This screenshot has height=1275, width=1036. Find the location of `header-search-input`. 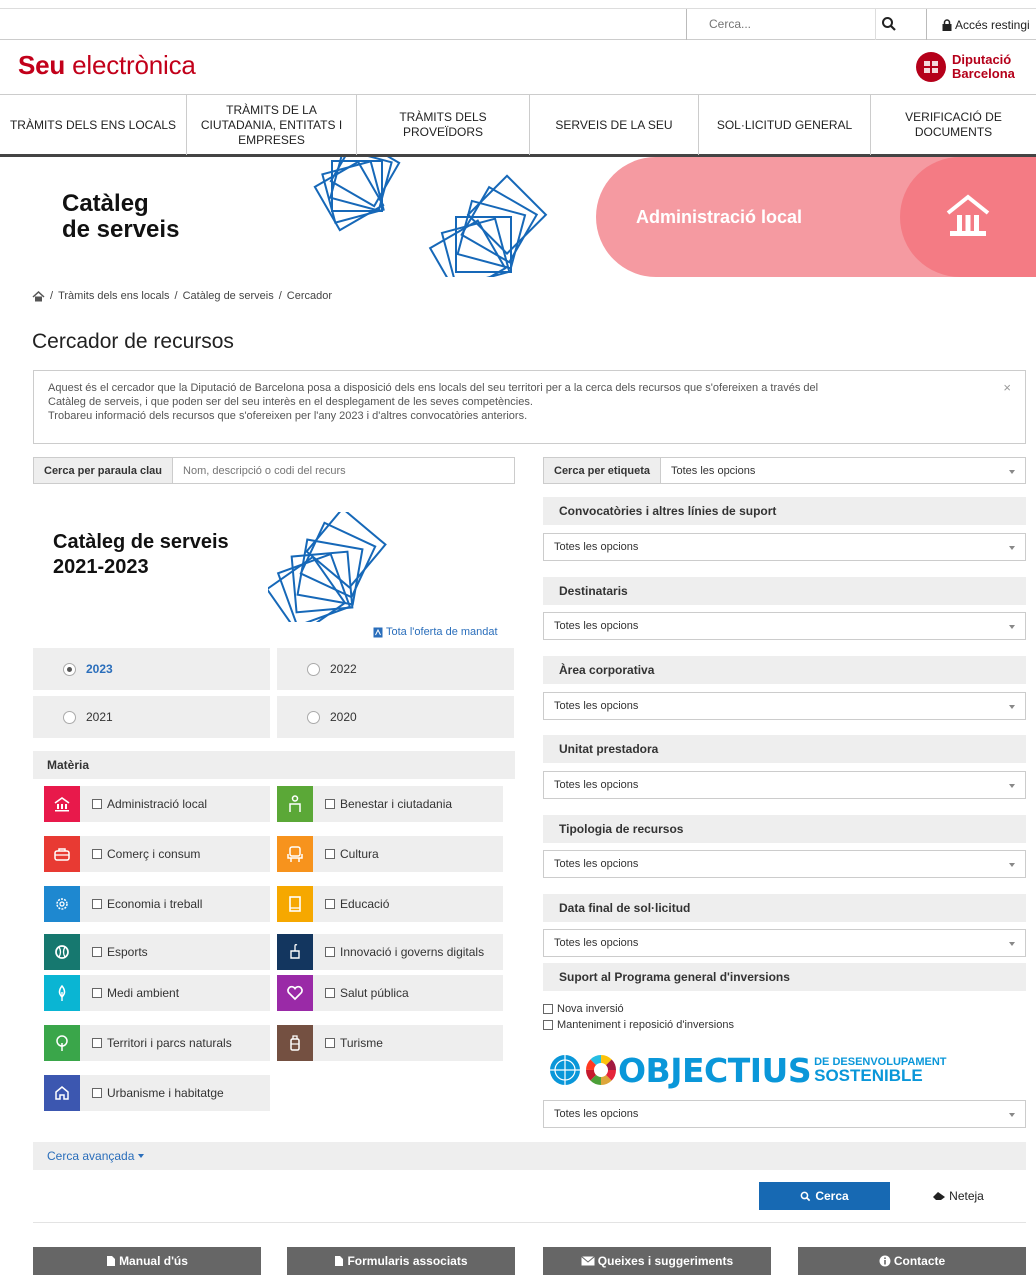

header-search-input is located at coordinates (762, 23).